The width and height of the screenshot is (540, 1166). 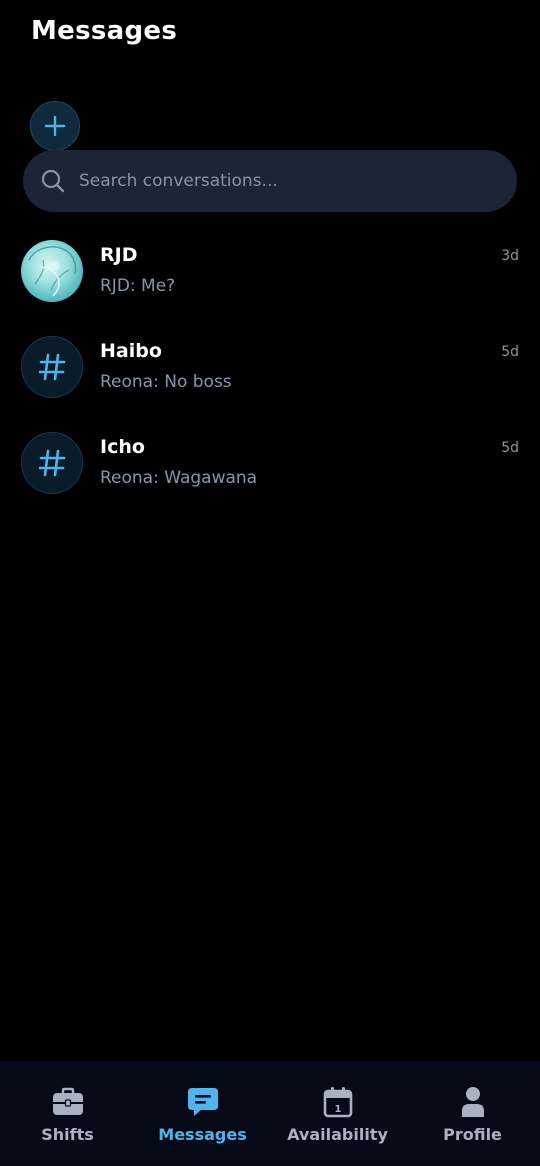 I want to click on calendar-day: 1, so click(x=337, y=1109).